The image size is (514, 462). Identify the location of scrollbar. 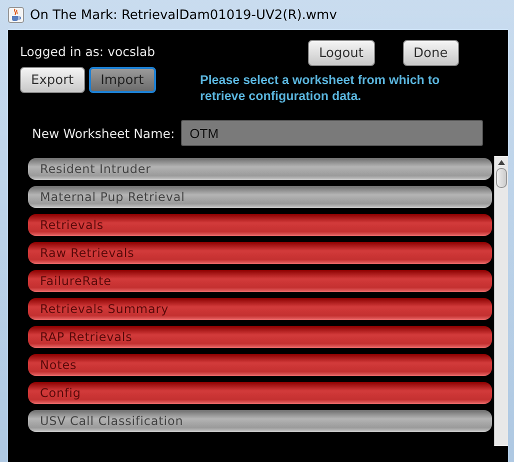
(501, 301).